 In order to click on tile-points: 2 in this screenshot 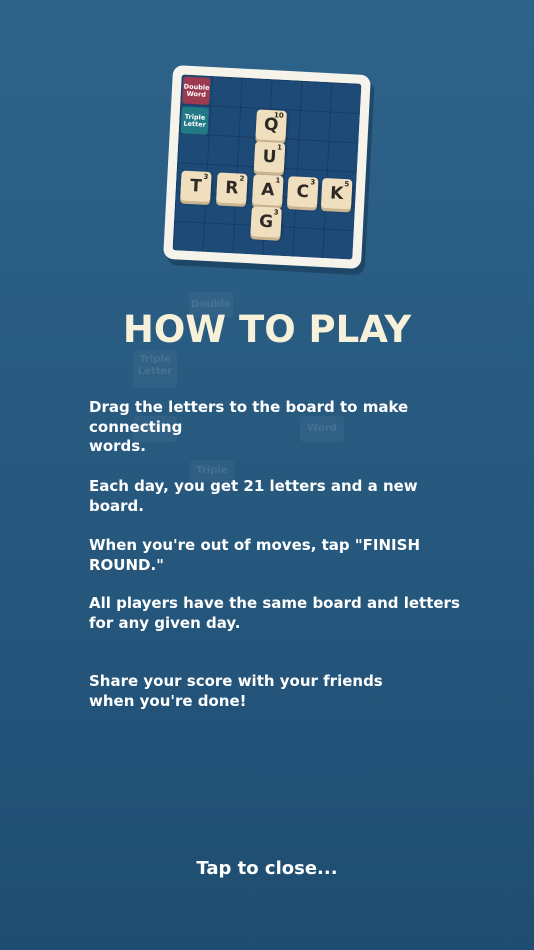, I will do `click(242, 178)`.